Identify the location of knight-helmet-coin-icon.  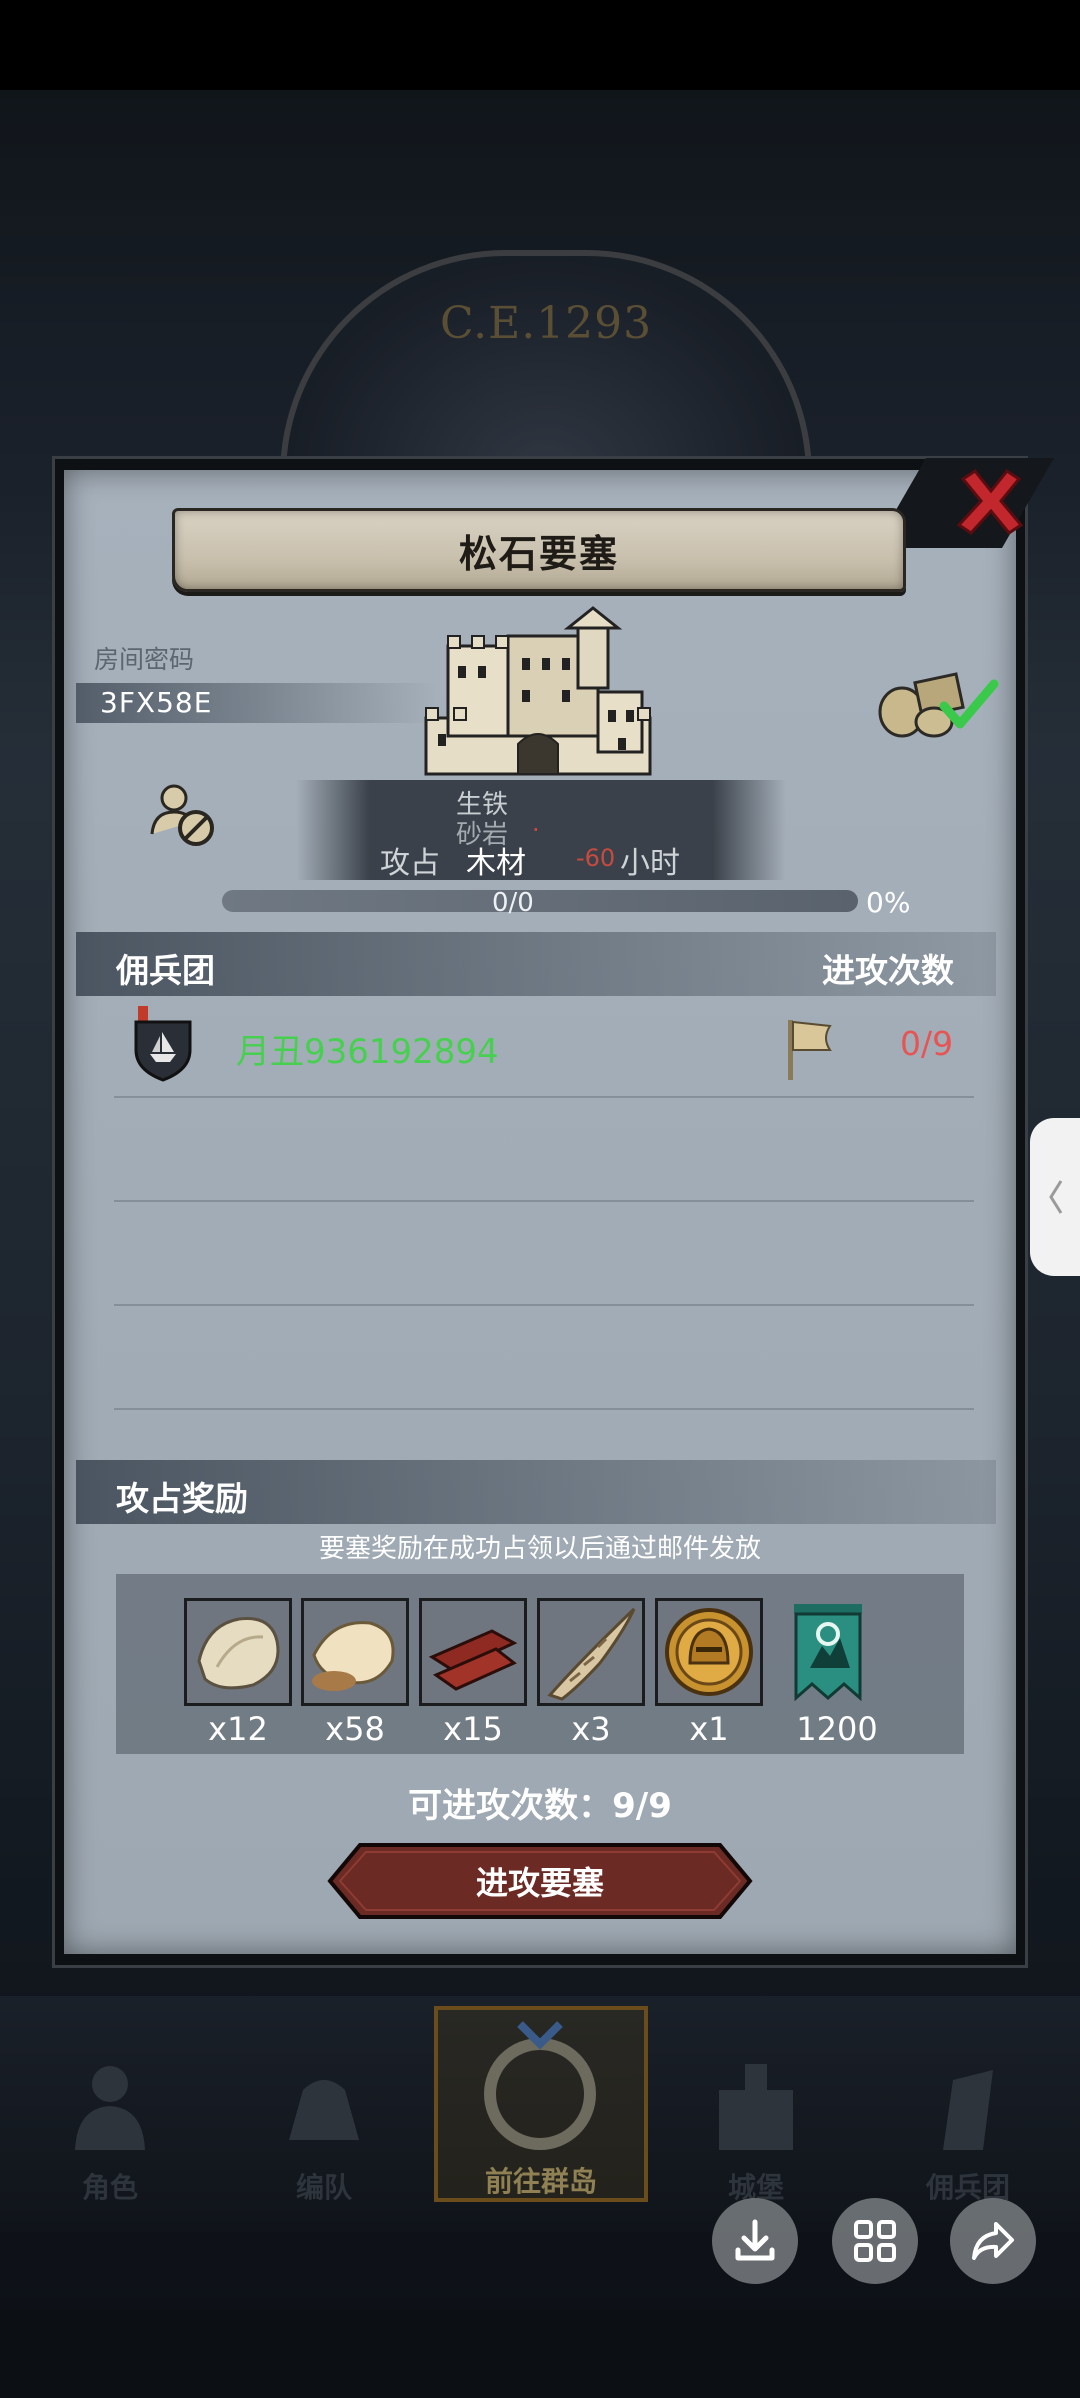
(709, 1652).